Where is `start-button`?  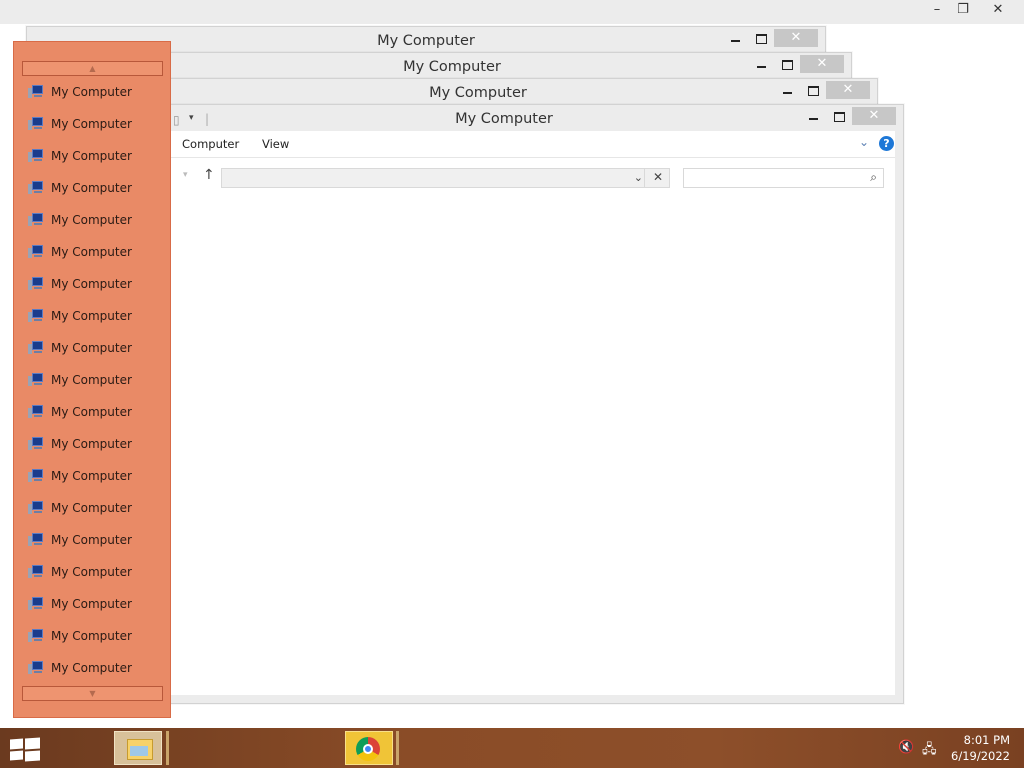
start-button is located at coordinates (24, 749).